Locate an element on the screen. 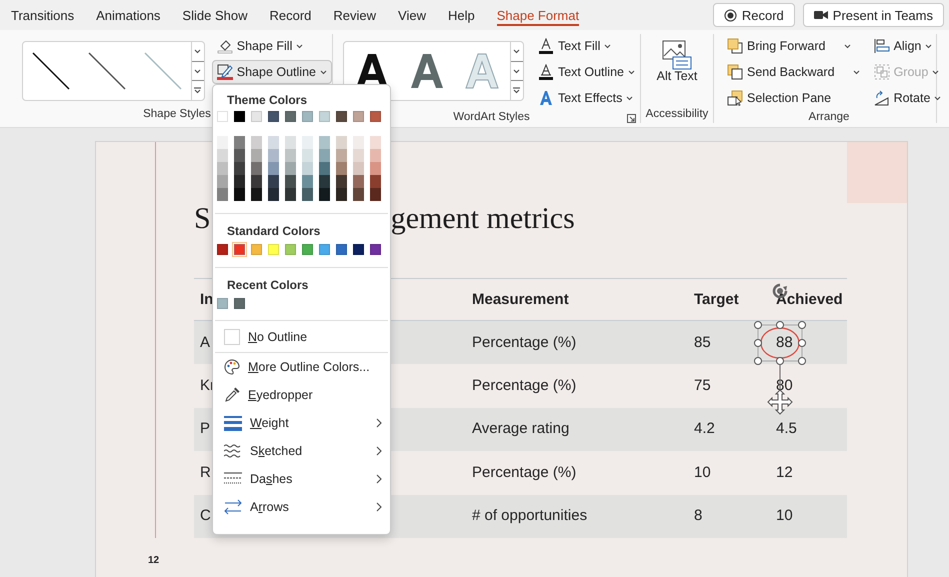  menu-item: Eyedropper is located at coordinates (301, 395).